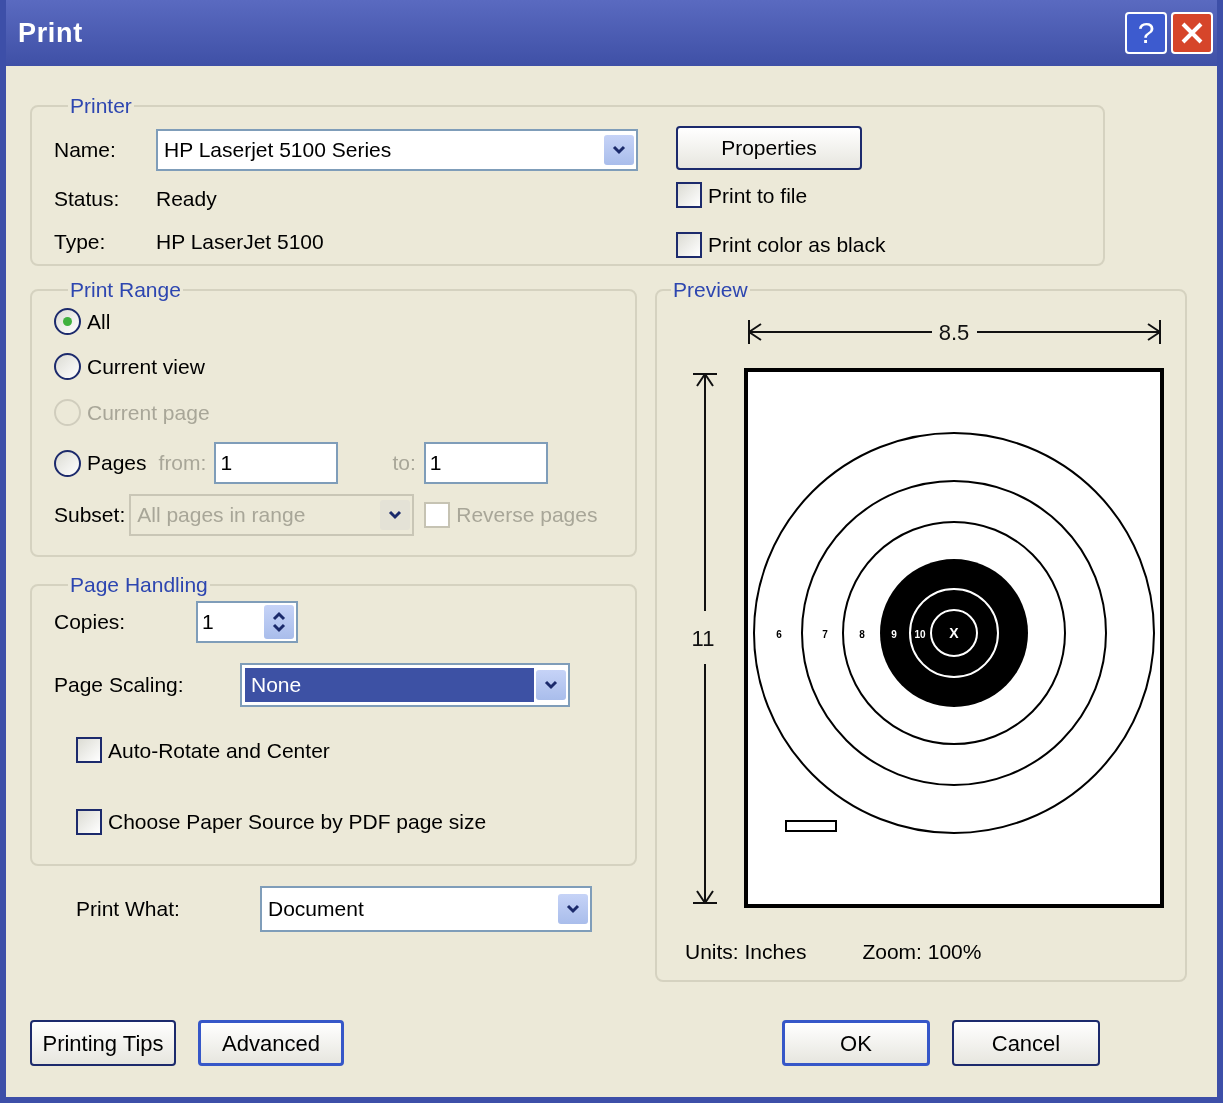 The height and width of the screenshot is (1103, 1223). Describe the element at coordinates (862, 634) in the screenshot. I see `ring-label: 8` at that location.